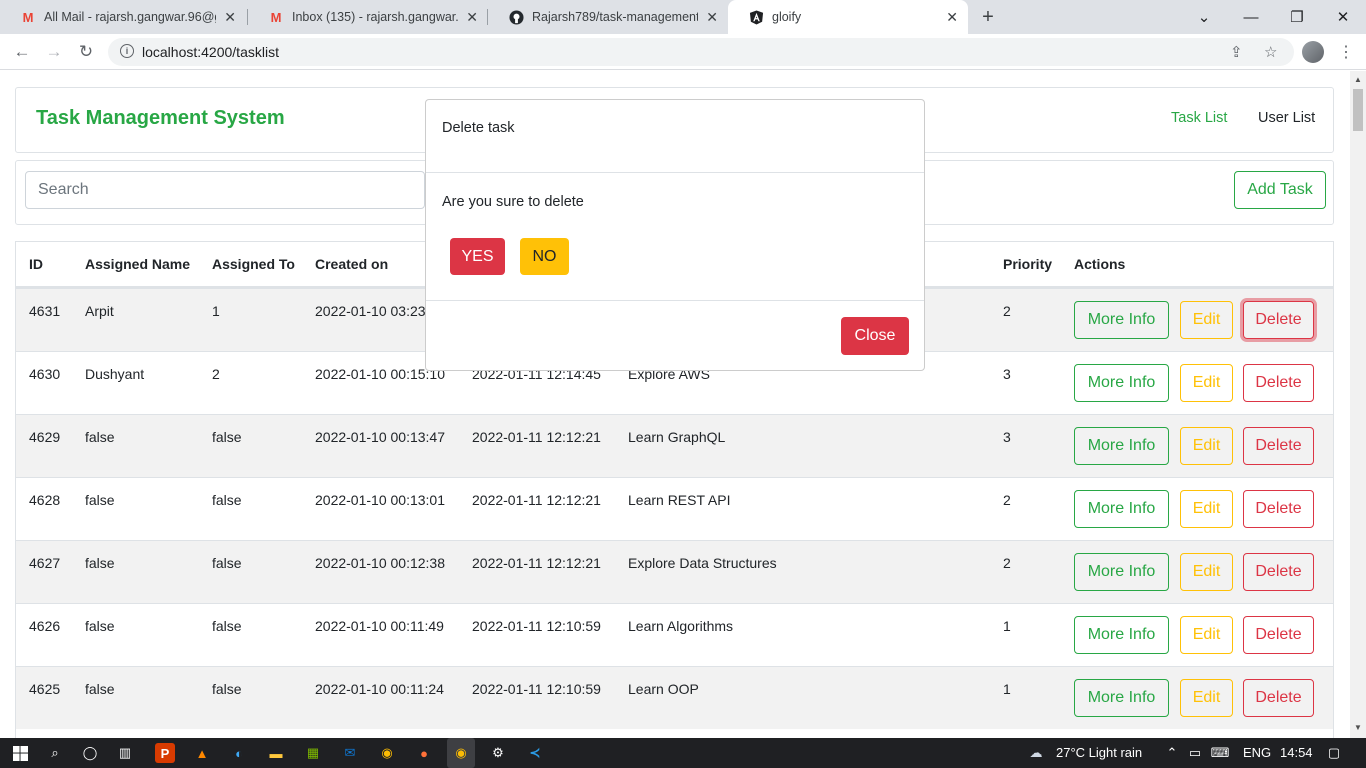 The width and height of the screenshot is (1366, 768). Describe the element at coordinates (239, 753) in the screenshot. I see `edge-icon: ◐` at that location.